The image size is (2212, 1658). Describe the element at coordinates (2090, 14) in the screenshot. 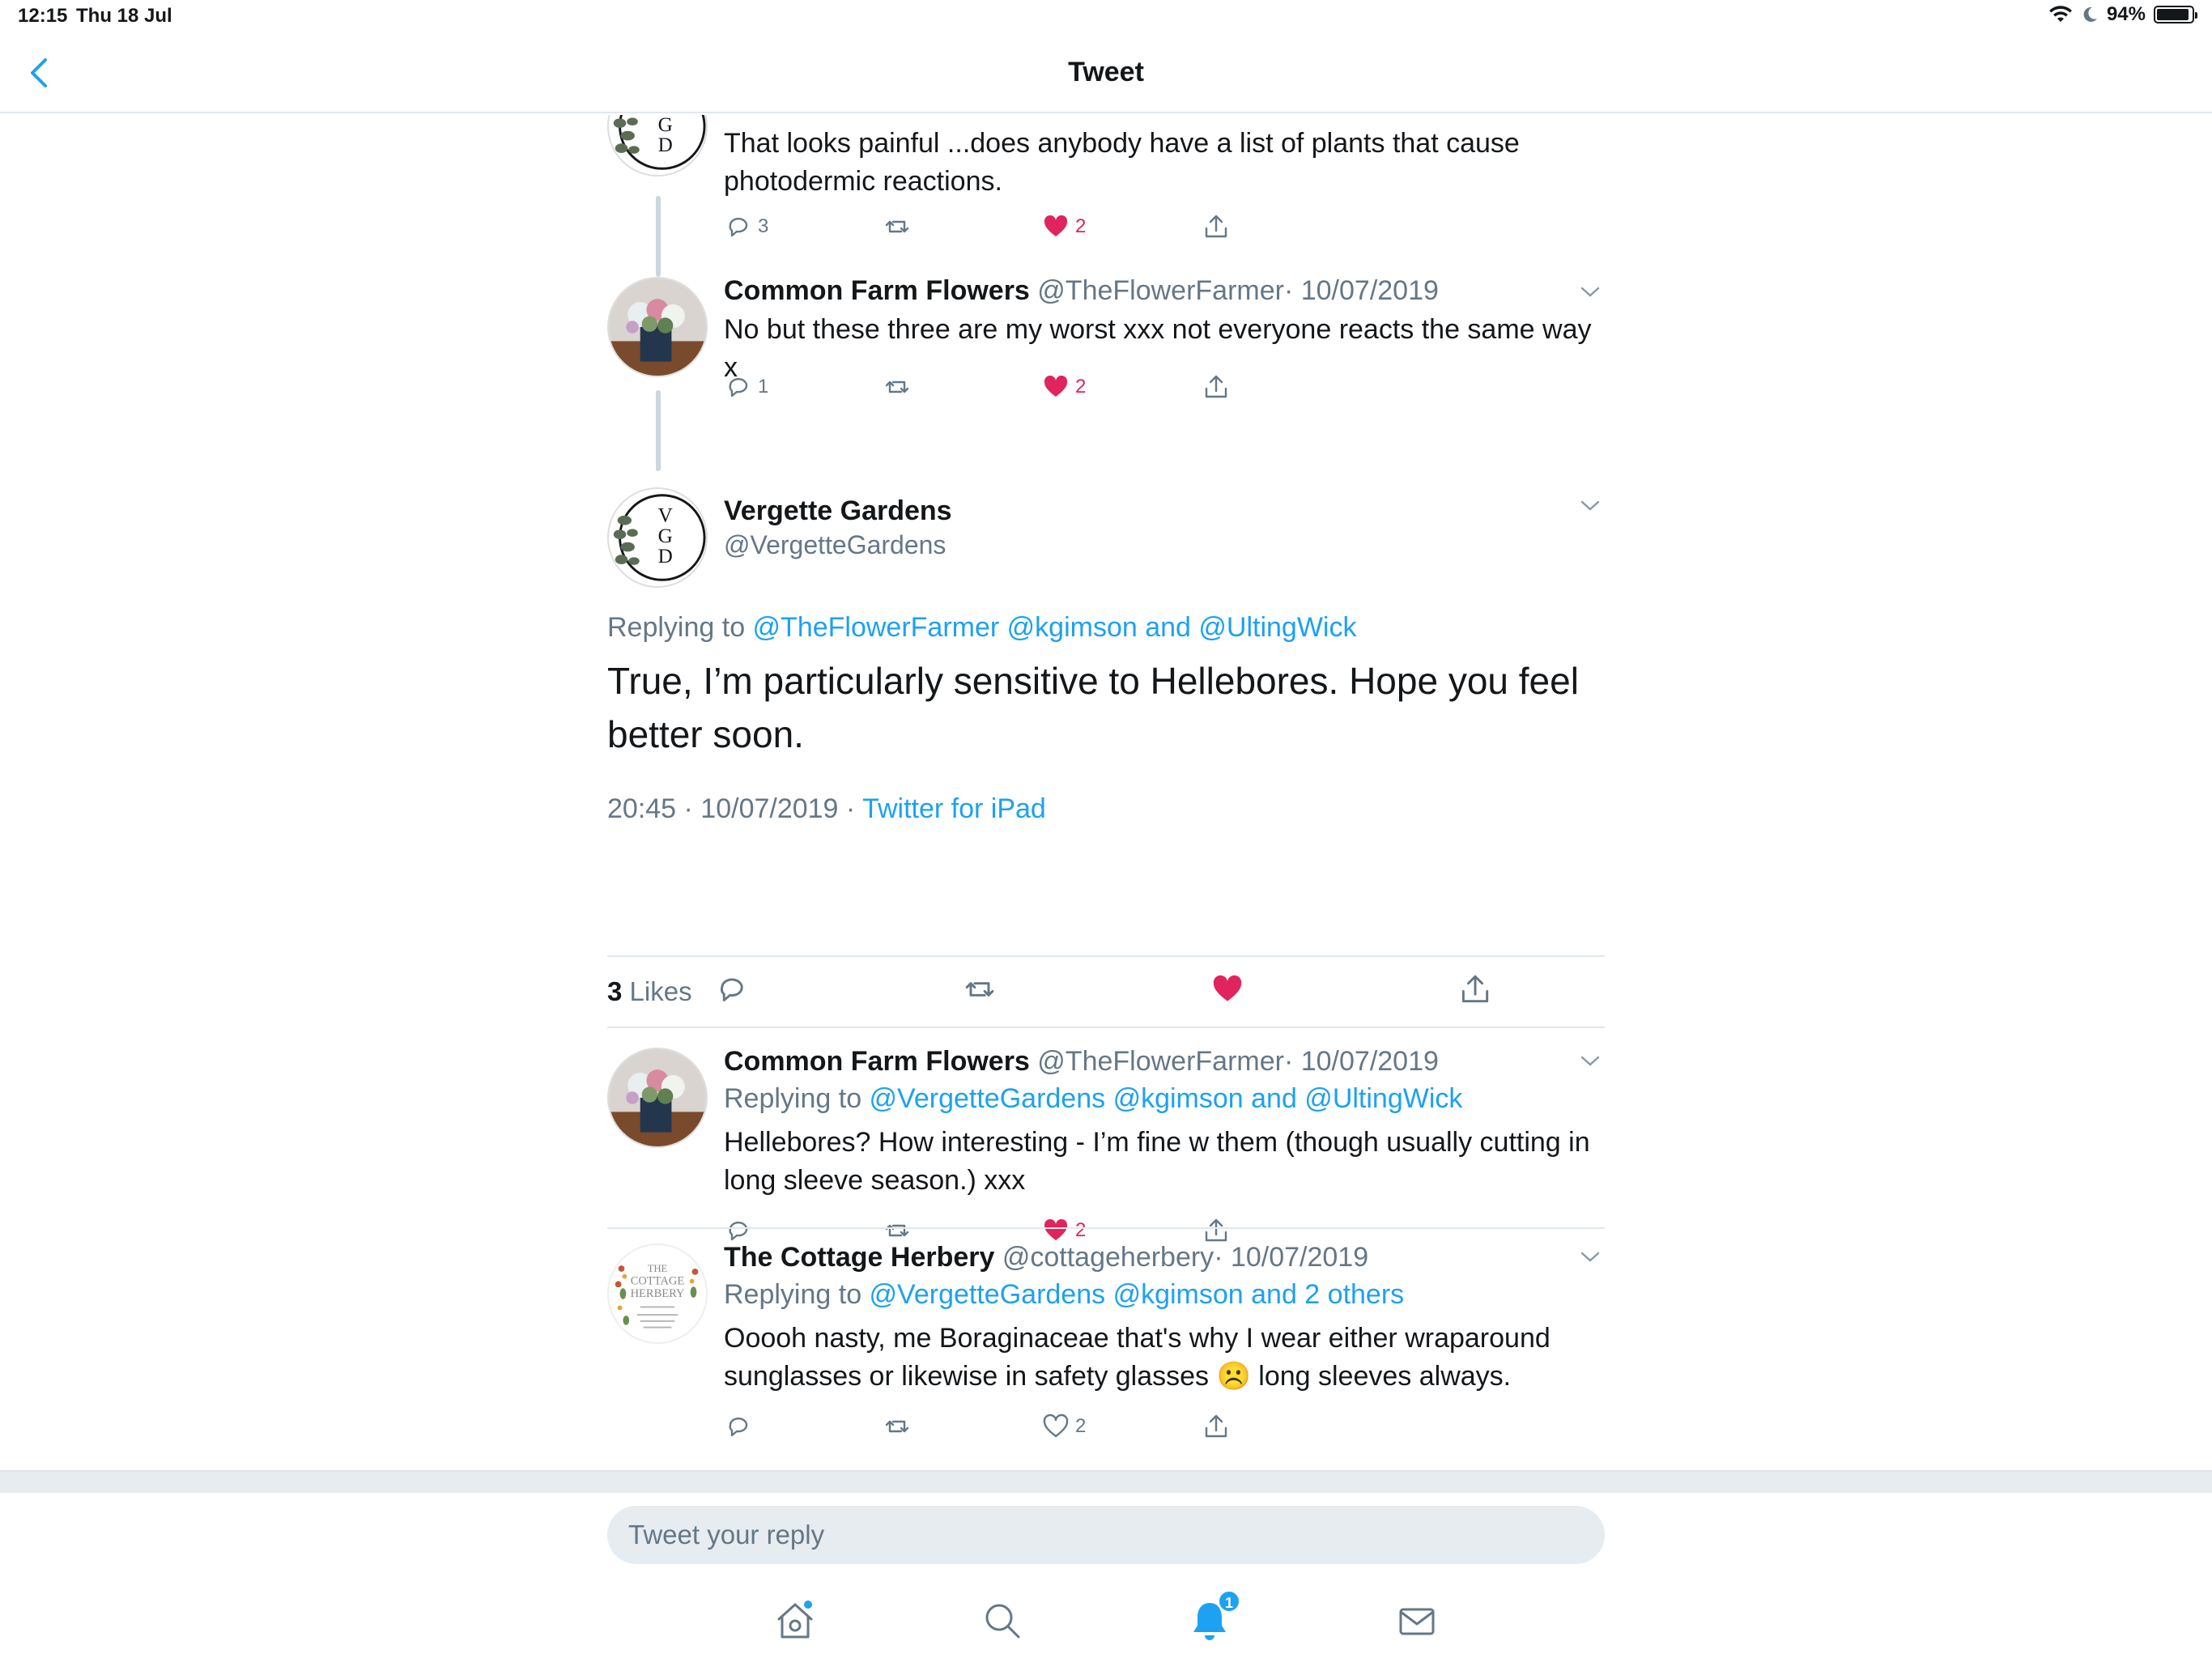

I see `moon-icon` at that location.